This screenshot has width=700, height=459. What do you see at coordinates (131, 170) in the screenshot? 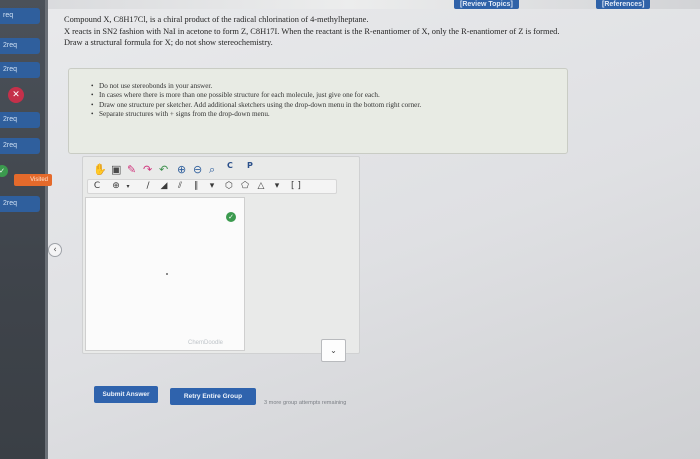
I see `pencil-icon: ✎` at bounding box center [131, 170].